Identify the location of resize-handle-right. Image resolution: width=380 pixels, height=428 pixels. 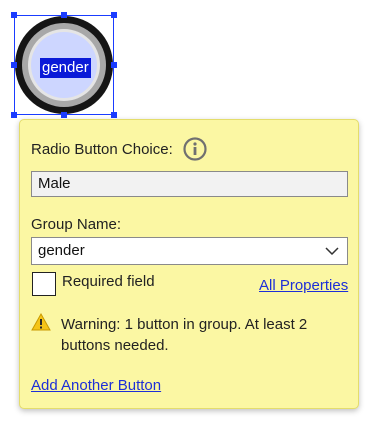
(114, 65).